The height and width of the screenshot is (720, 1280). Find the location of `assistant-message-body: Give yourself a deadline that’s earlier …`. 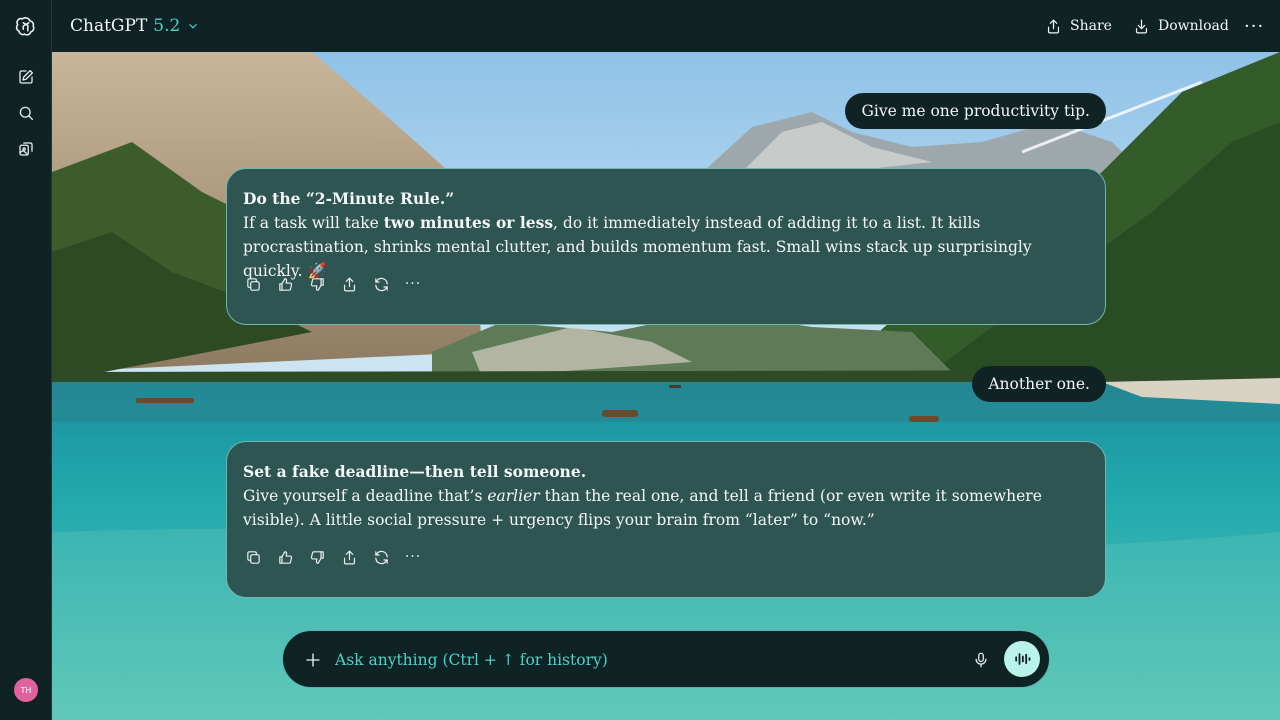

assistant-message-body: Give yourself a deadline that’s earlier … is located at coordinates (666, 508).